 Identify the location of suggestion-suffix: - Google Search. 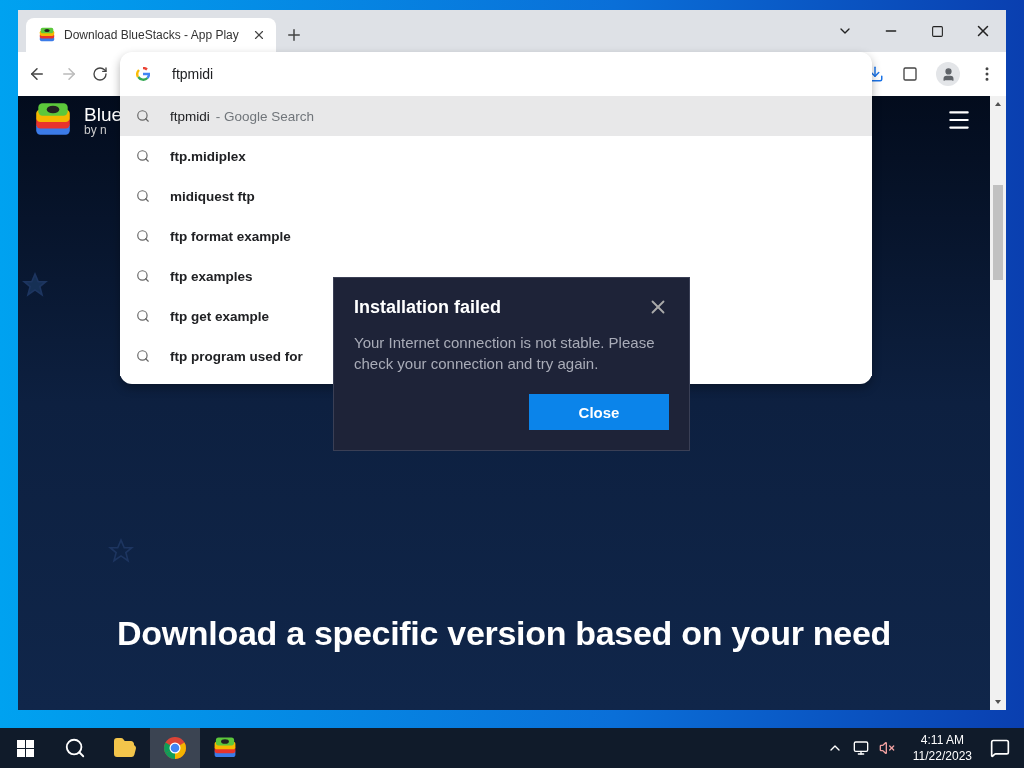
(265, 116).